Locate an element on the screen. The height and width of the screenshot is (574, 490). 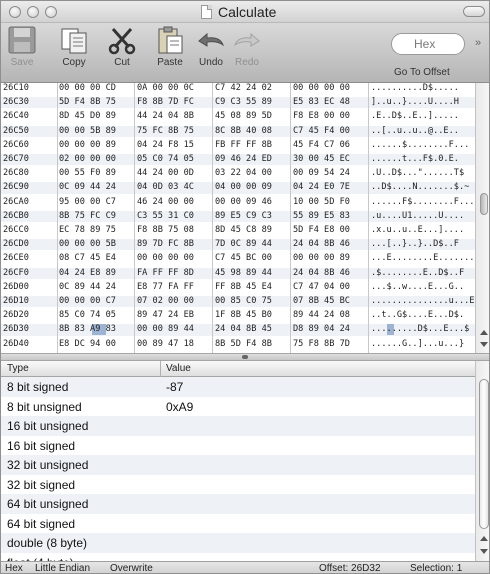
status-insert-mode: Overwrite is located at coordinates (131, 568).